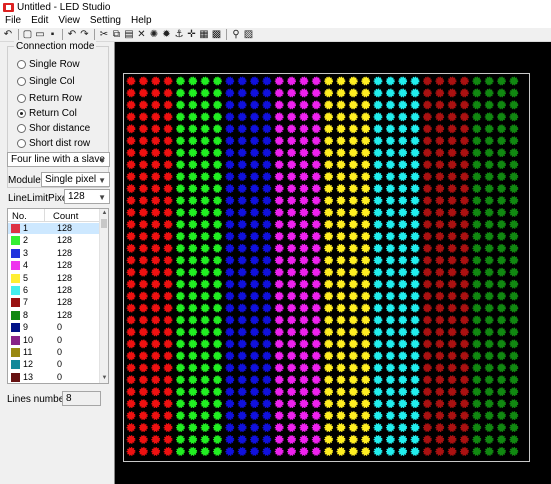 Image resolution: width=551 pixels, height=484 pixels. Describe the element at coordinates (72, 35) in the screenshot. I see `undo-icon: ↶` at that location.